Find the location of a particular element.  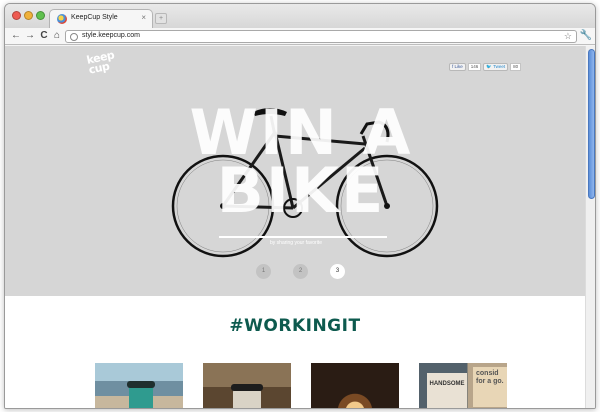

globe-icon is located at coordinates (74, 37).